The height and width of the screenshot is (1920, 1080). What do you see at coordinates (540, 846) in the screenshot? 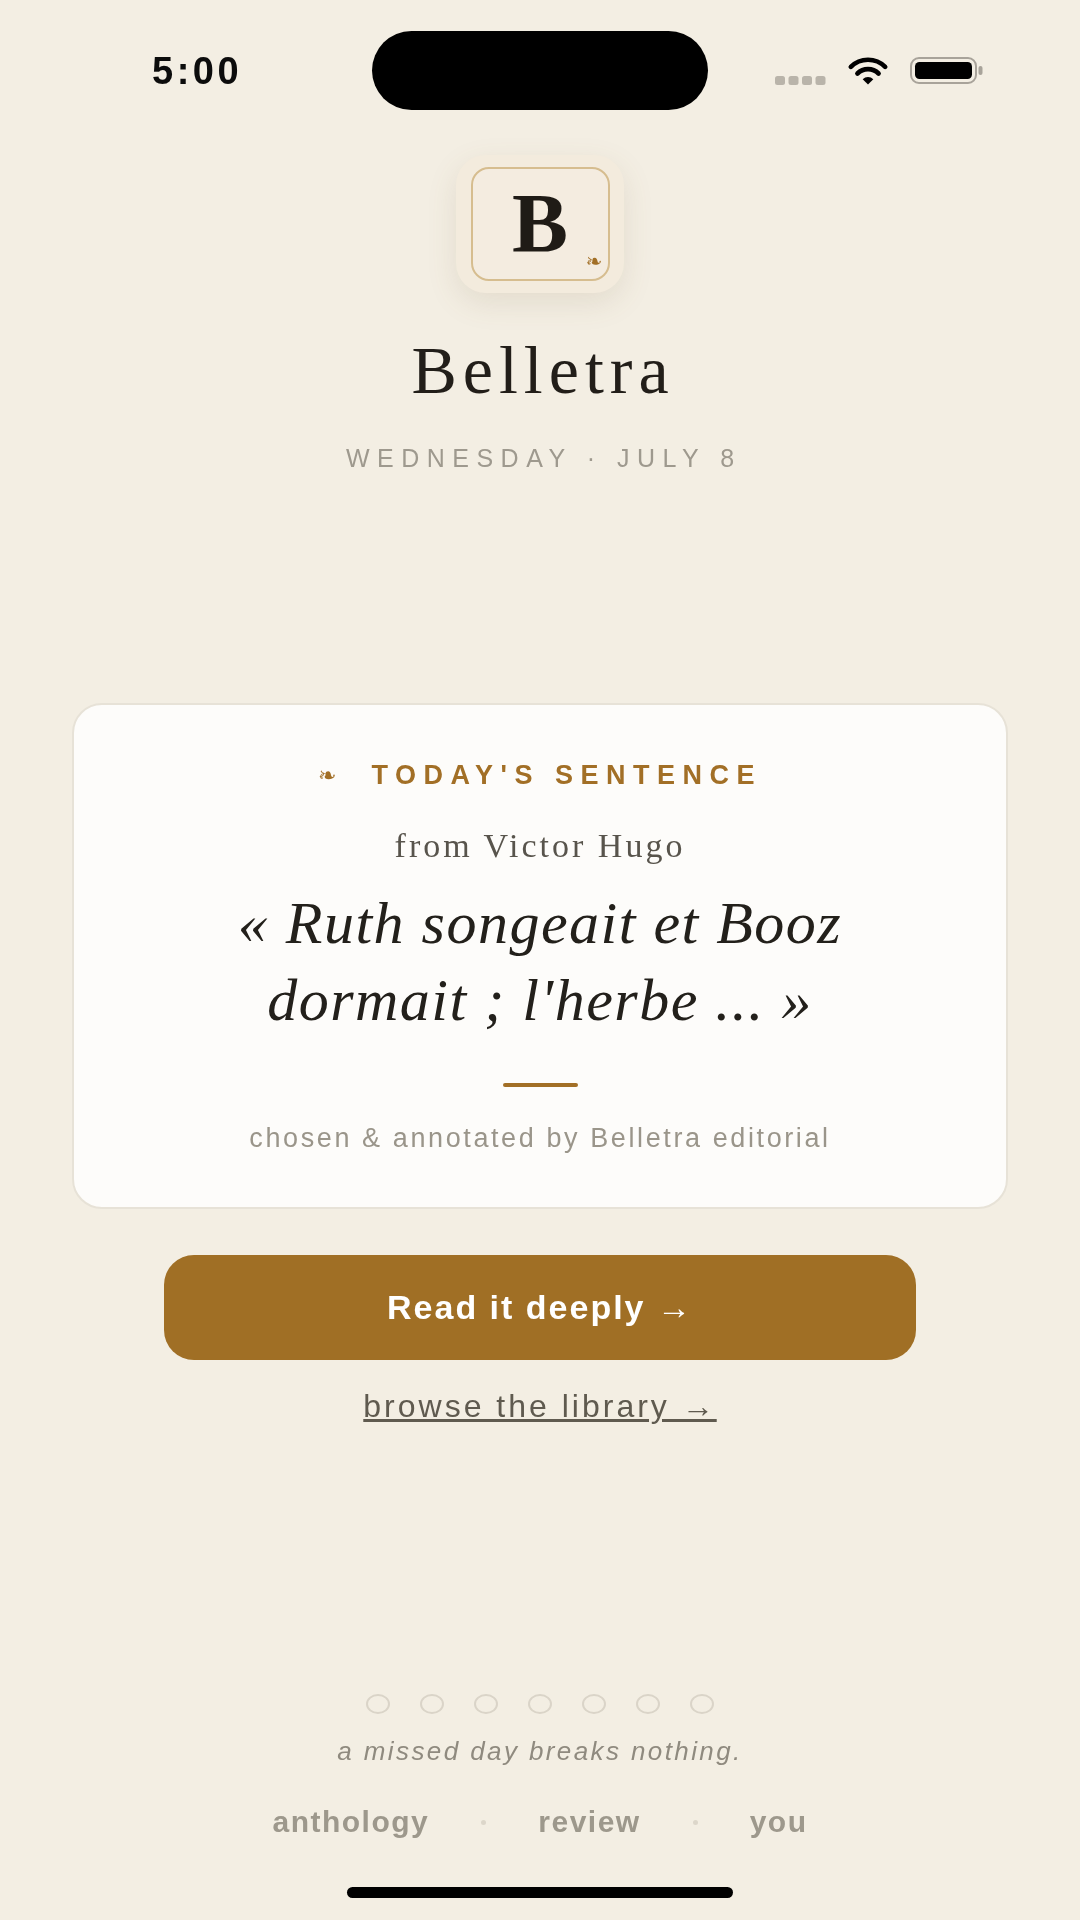
I see `author-line: from Victor Hugo` at bounding box center [540, 846].